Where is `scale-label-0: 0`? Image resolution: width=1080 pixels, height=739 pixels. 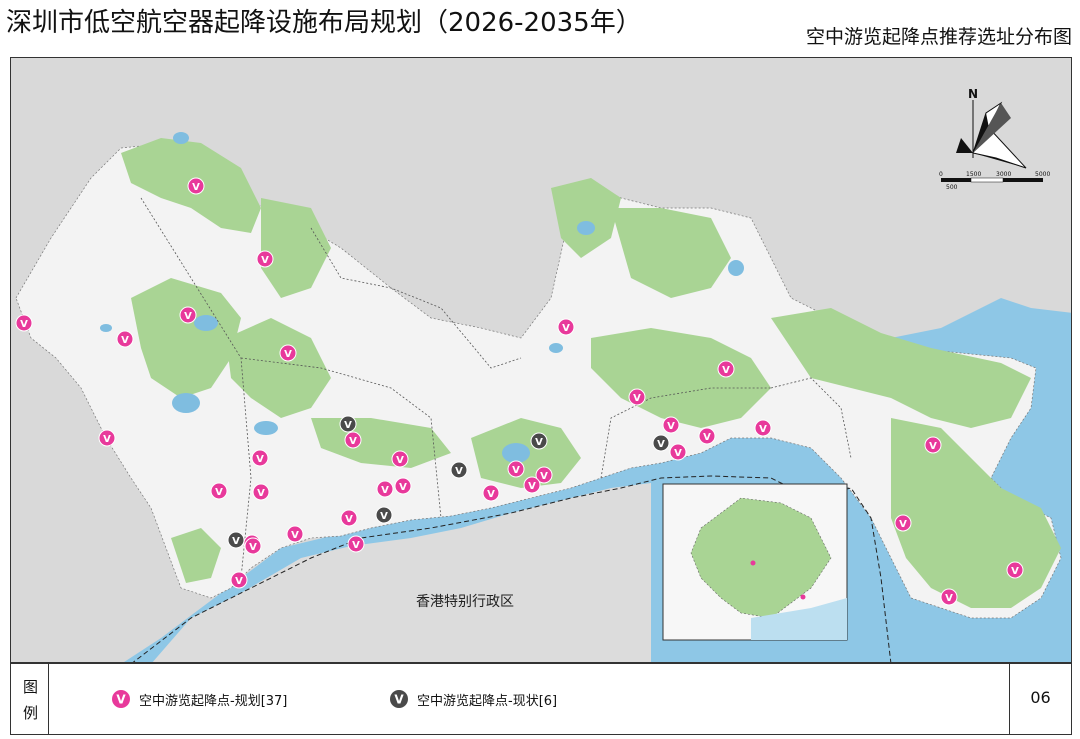
scale-label-0: 0 is located at coordinates (941, 174).